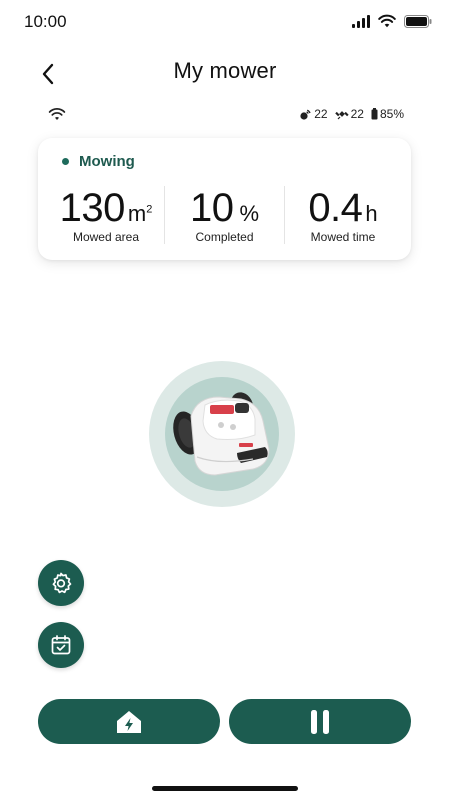 The width and height of the screenshot is (450, 800). Describe the element at coordinates (249, 213) in the screenshot. I see `stat-unit: %` at that location.